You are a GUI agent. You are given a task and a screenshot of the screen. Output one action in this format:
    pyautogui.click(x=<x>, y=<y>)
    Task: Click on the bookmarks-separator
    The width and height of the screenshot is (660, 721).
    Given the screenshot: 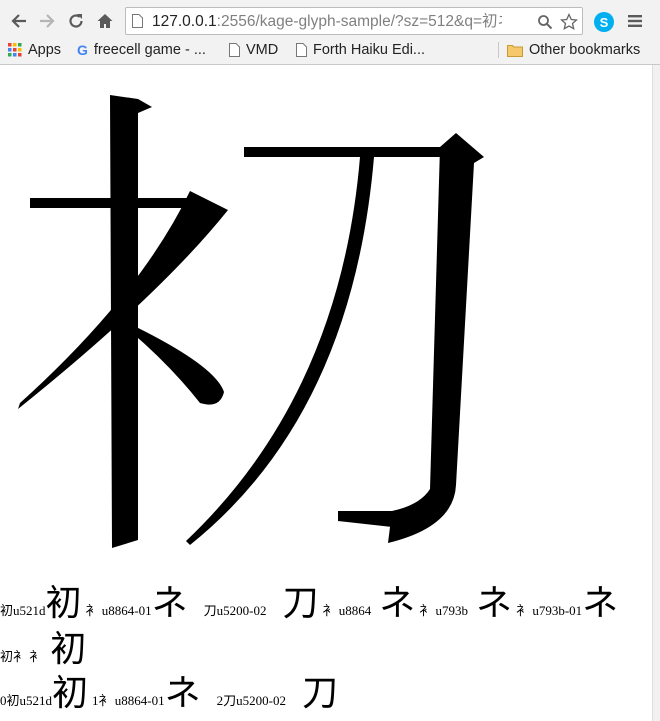 What is the action you would take?
    pyautogui.click(x=498, y=50)
    